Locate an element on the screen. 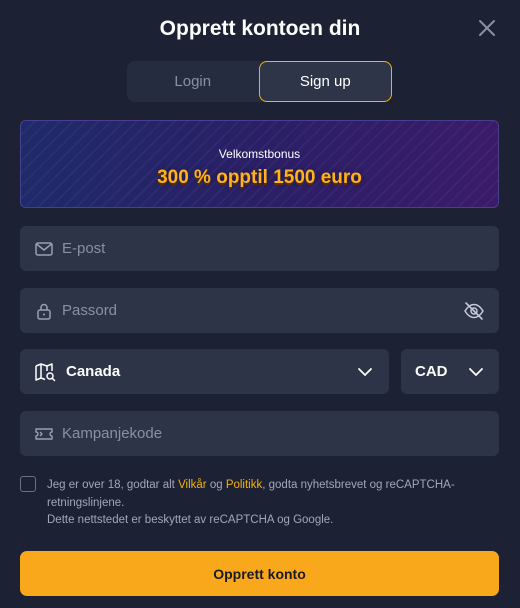  terms-checkbox is located at coordinates (28, 484).